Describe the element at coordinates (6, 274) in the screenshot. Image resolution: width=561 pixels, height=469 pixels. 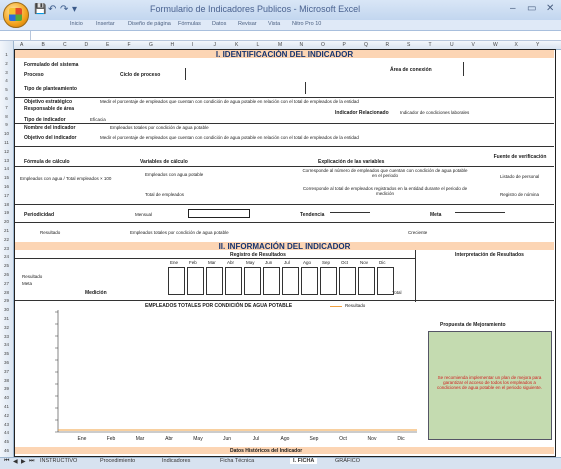
I see `row-header-26: 26` at that location.